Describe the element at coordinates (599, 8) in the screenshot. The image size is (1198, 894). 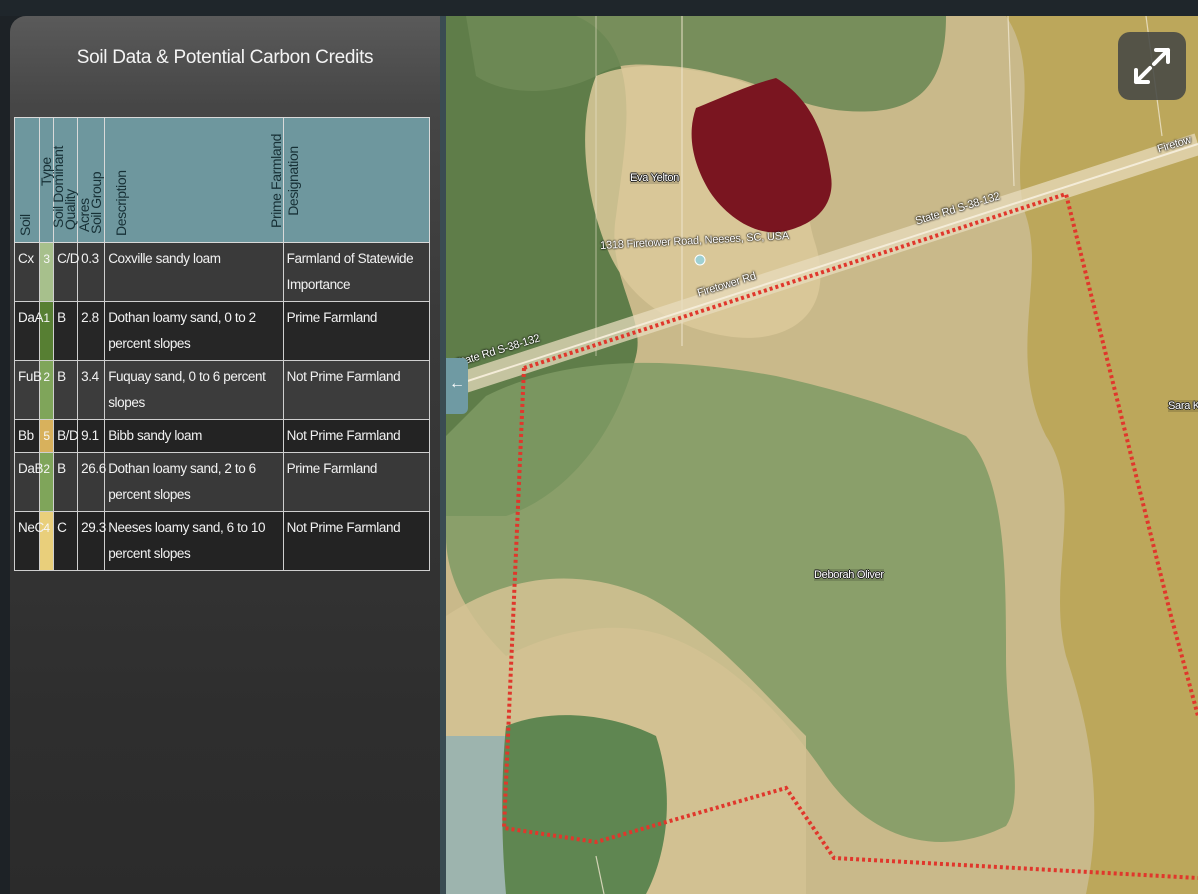
I see `top-bar` at that location.